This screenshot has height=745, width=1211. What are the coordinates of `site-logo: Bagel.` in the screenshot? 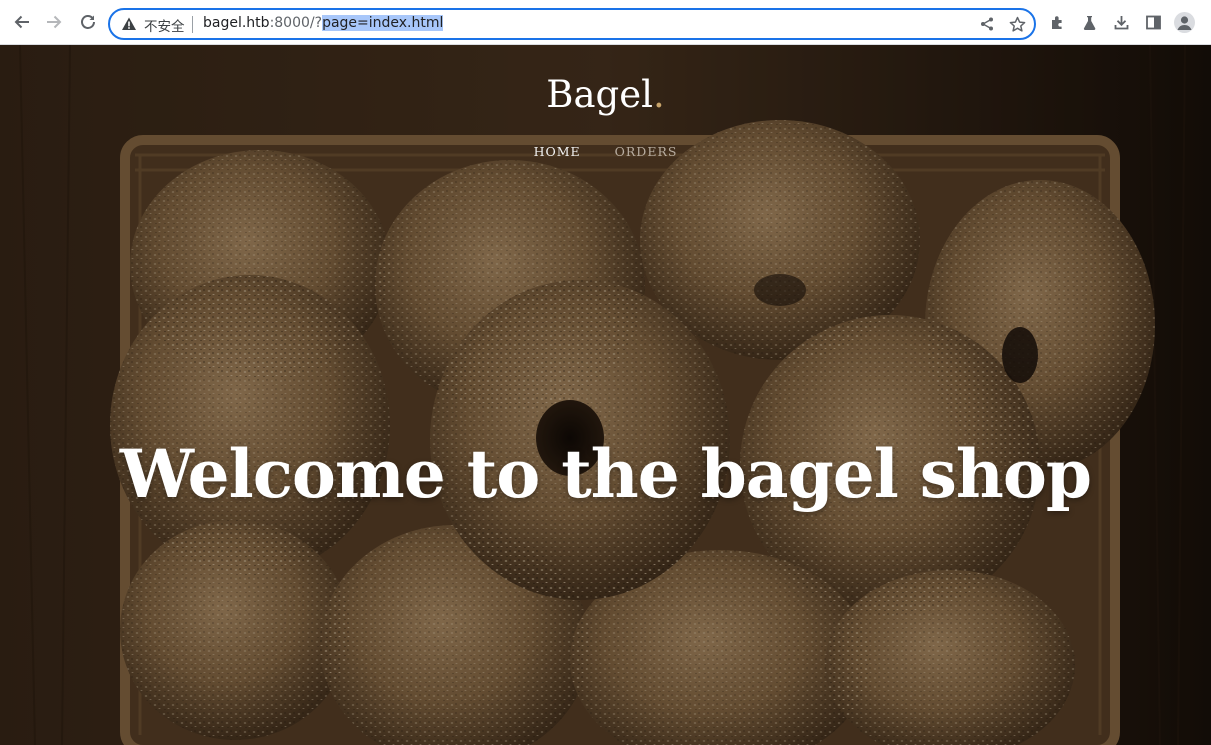 It's located at (605, 94).